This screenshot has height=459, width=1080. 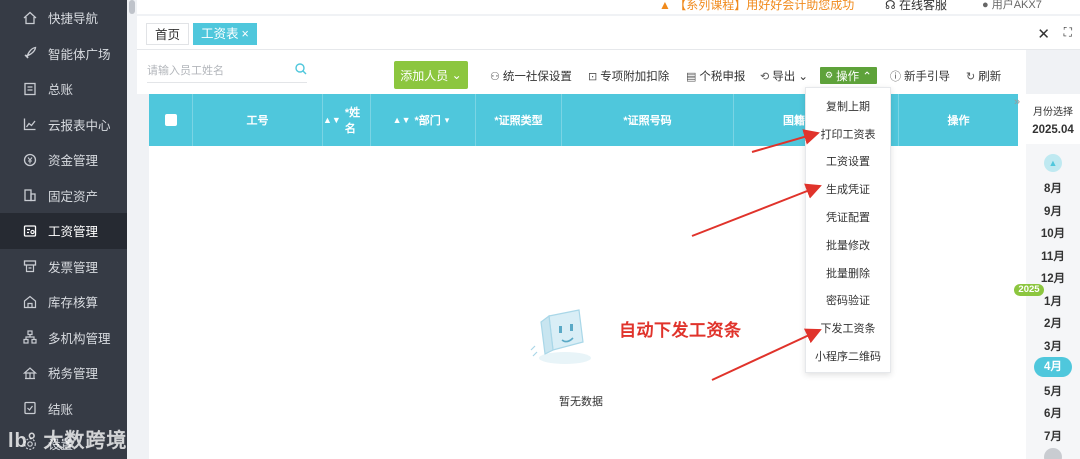 What do you see at coordinates (30, 160) in the screenshot?
I see `money-icon` at bounding box center [30, 160].